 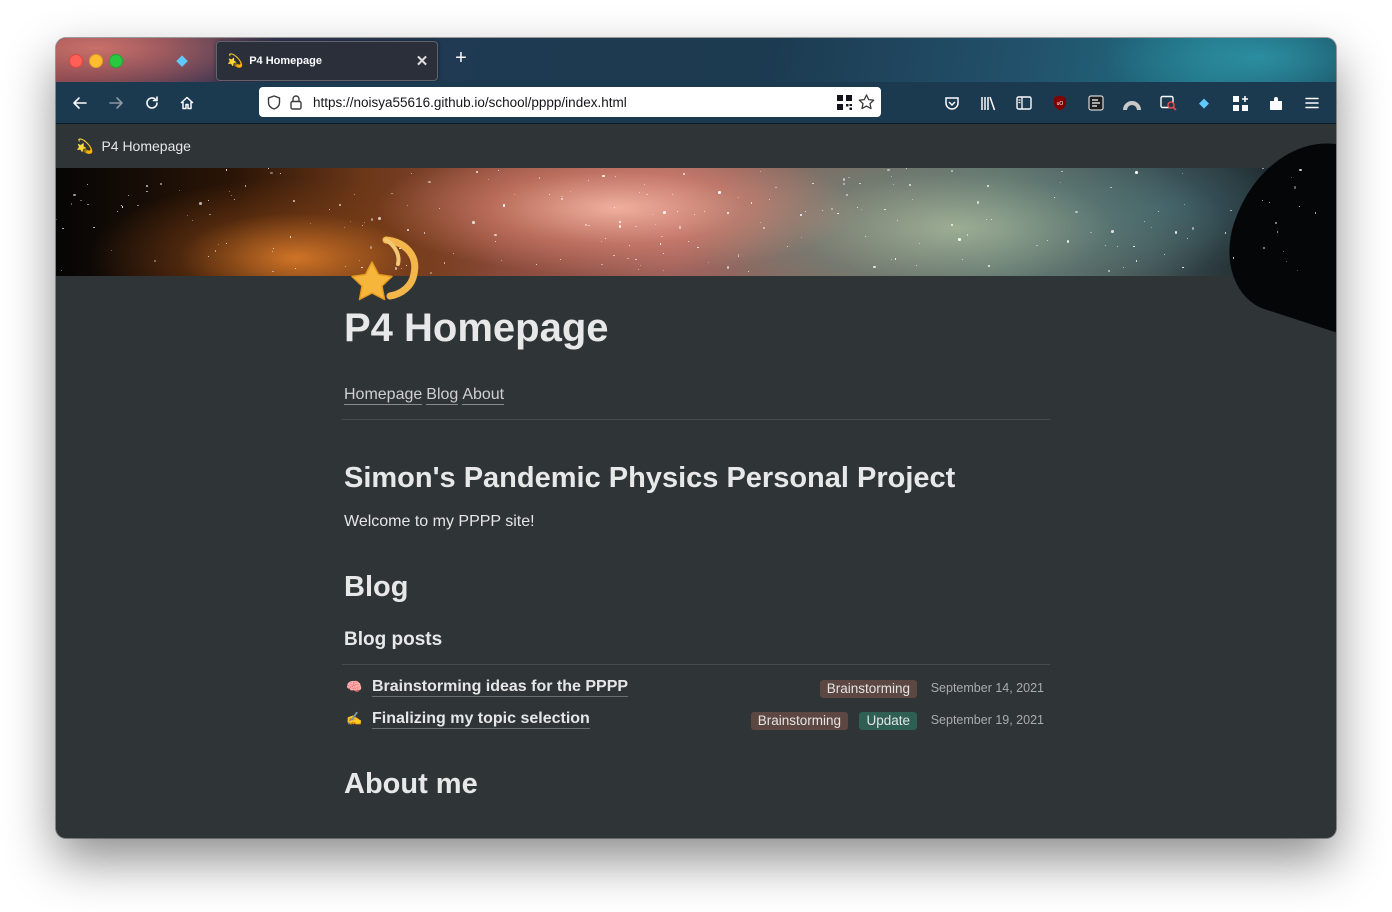 What do you see at coordinates (76, 61) in the screenshot?
I see `close-window-button` at bounding box center [76, 61].